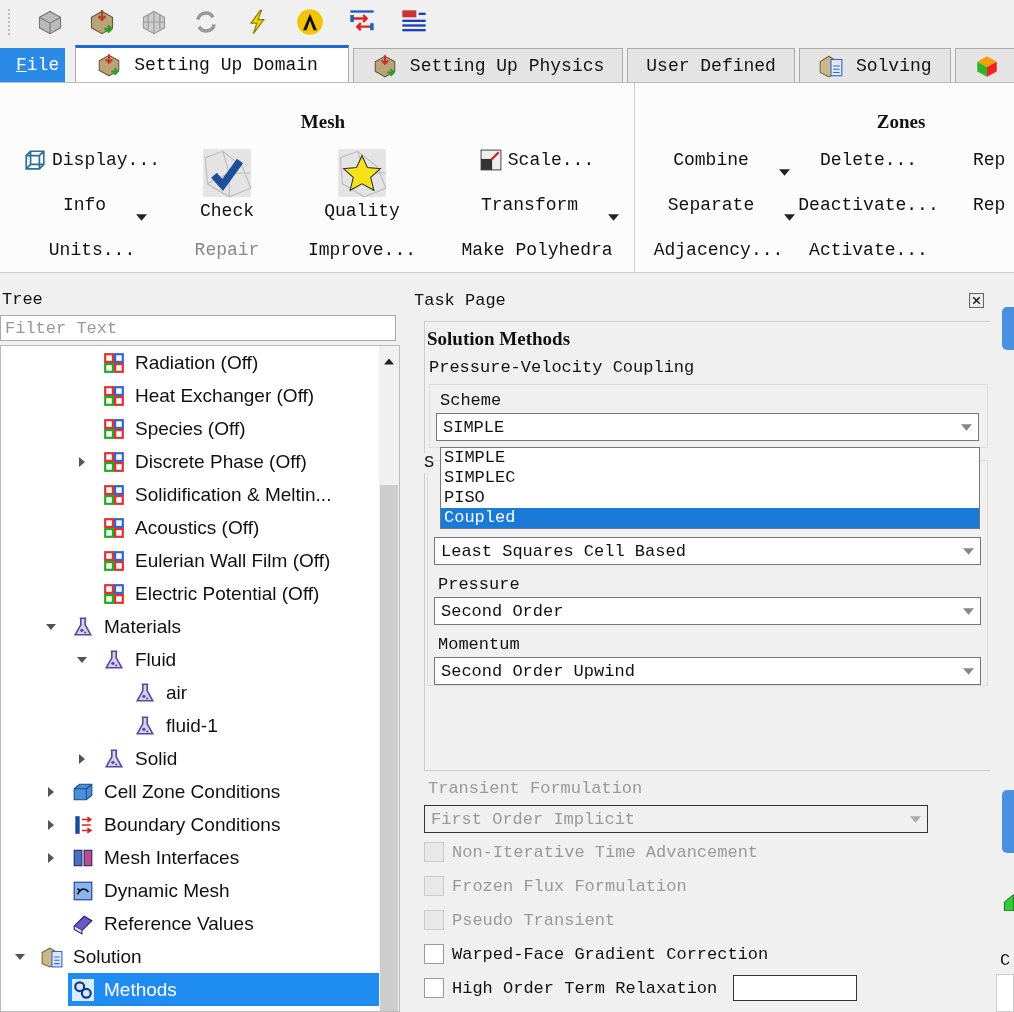 This screenshot has width=1014, height=1012. What do you see at coordinates (976, 300) in the screenshot?
I see `close-icon` at bounding box center [976, 300].